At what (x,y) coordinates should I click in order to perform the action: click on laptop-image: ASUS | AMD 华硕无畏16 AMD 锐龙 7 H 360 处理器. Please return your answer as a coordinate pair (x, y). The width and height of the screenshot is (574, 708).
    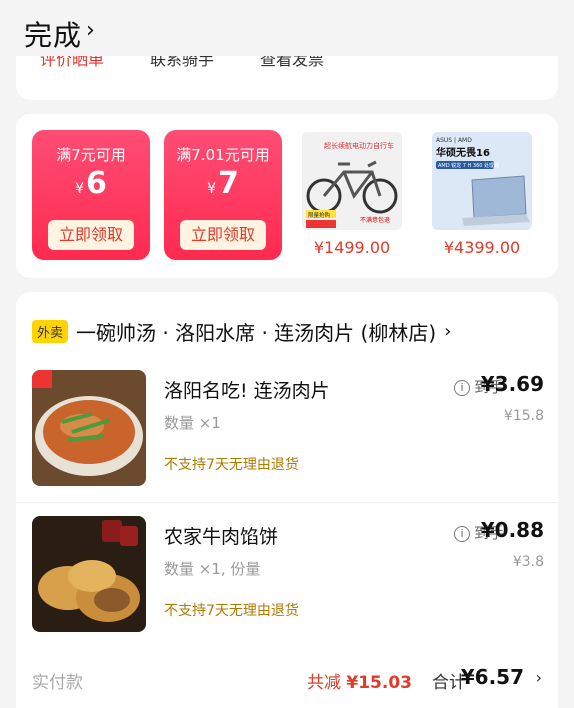
    Looking at the image, I should click on (482, 181).